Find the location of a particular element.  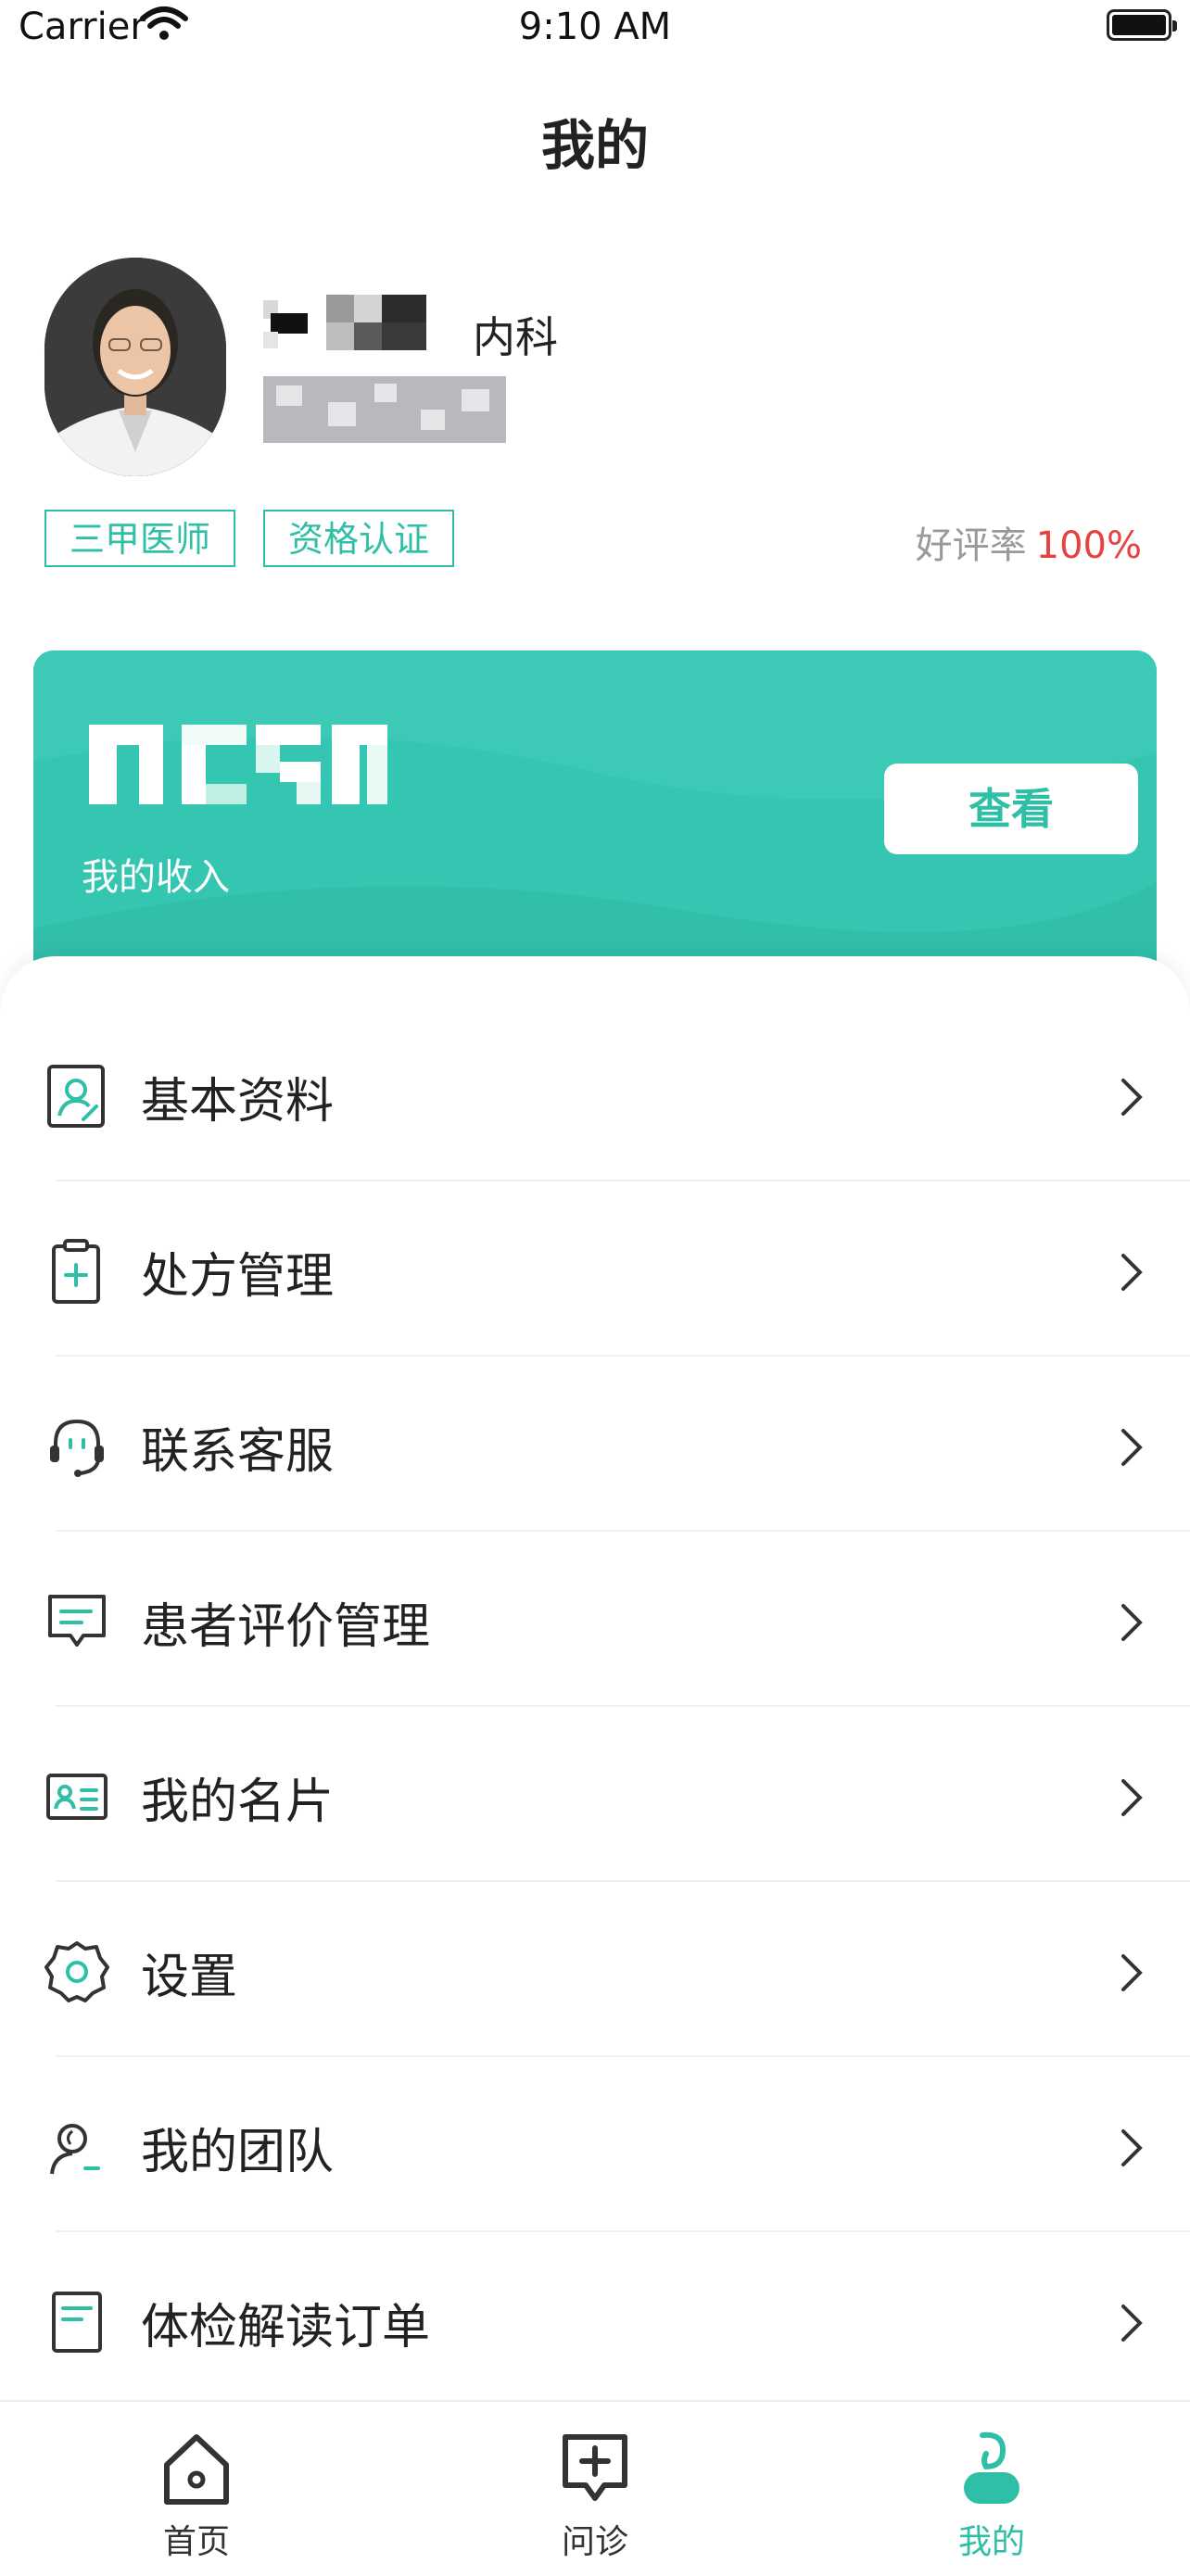

menu-item-checkup-orders: 体检解读订单 is located at coordinates (595, 2319).